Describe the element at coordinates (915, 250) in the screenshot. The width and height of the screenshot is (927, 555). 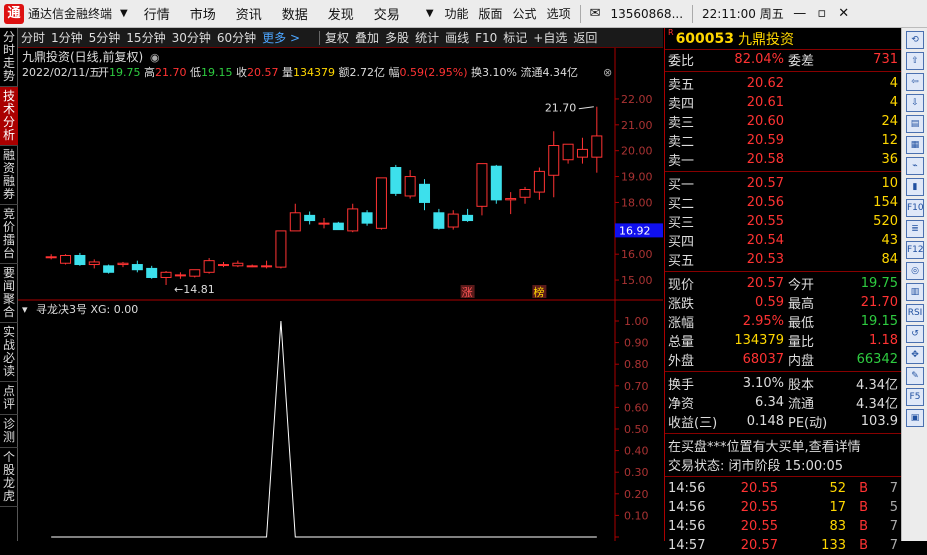
I see `f12-icon: F12` at that location.